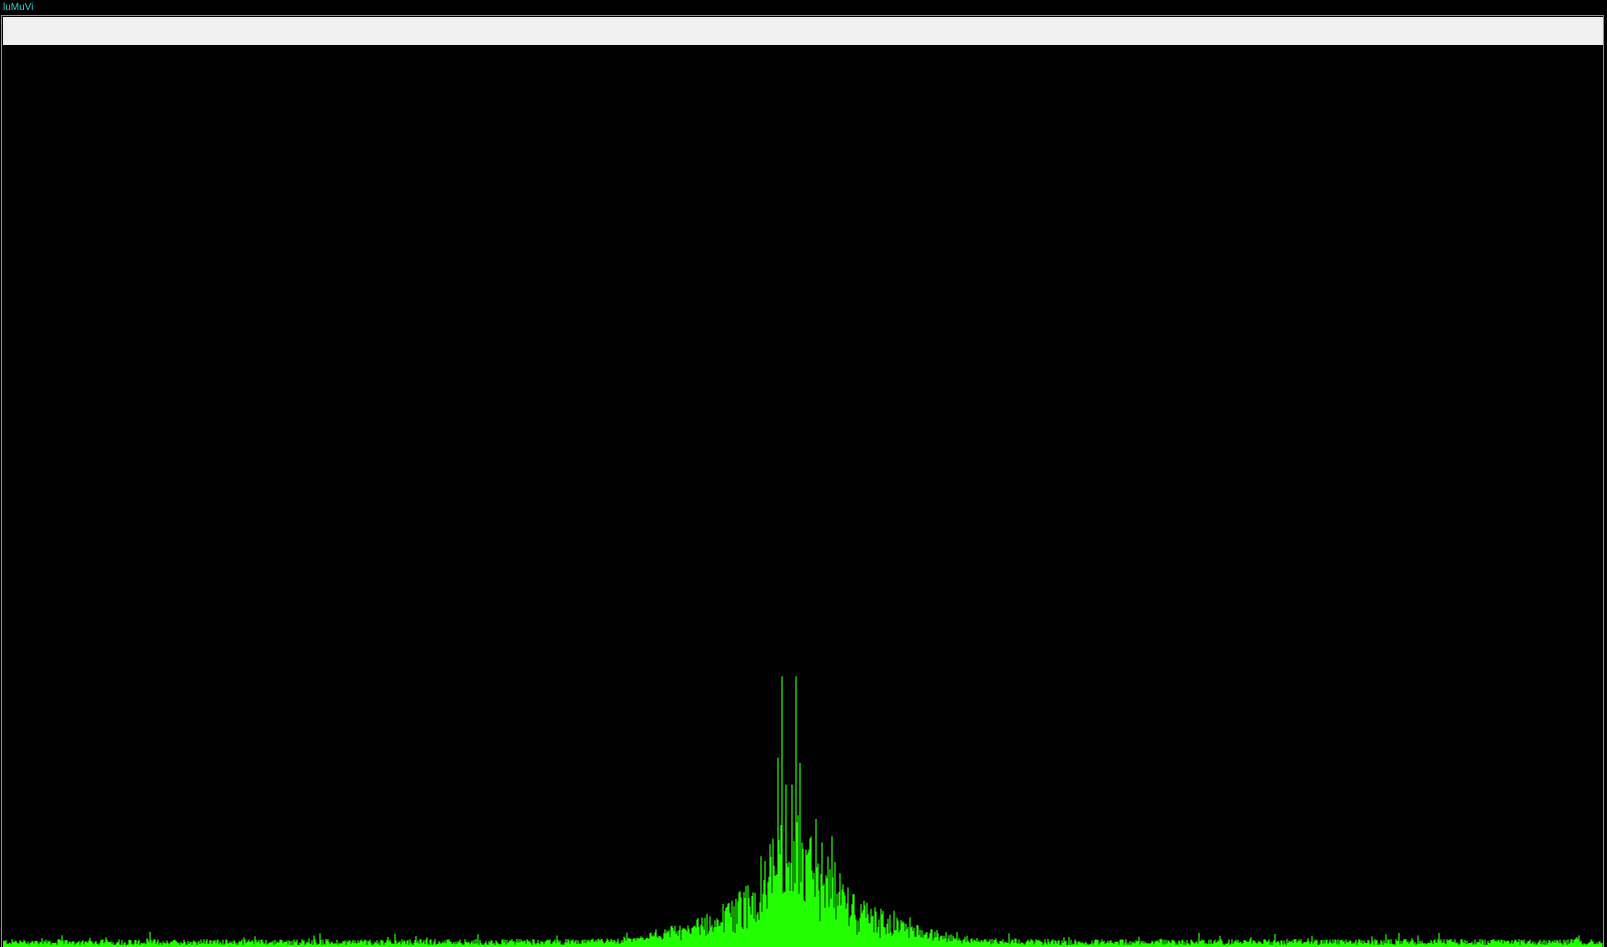  I want to click on title-bar: luMuVi, so click(803, 7).